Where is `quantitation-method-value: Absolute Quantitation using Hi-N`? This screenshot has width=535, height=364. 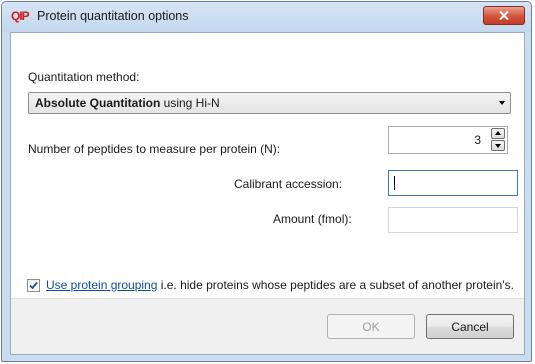 quantitation-method-value: Absolute Quantitation using Hi-N is located at coordinates (127, 103).